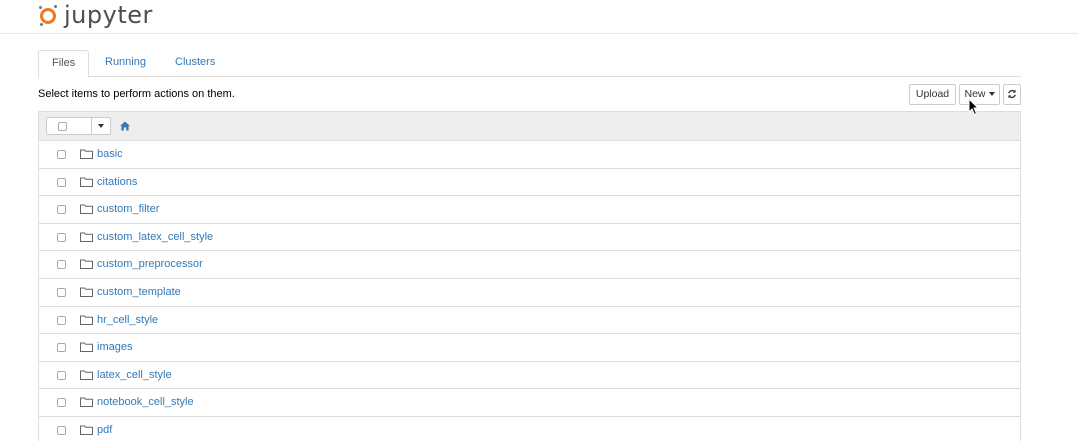 This screenshot has width=1078, height=441. Describe the element at coordinates (529, 293) in the screenshot. I see `file-list-row: custom_template` at that location.